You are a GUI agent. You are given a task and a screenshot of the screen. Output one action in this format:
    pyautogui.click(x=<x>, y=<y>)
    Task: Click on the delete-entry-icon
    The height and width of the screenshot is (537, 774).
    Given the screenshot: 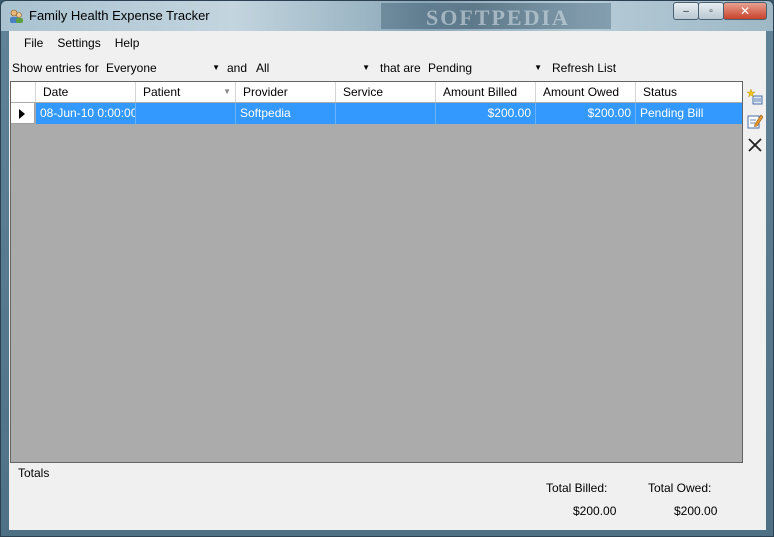 What is the action you would take?
    pyautogui.click(x=755, y=145)
    